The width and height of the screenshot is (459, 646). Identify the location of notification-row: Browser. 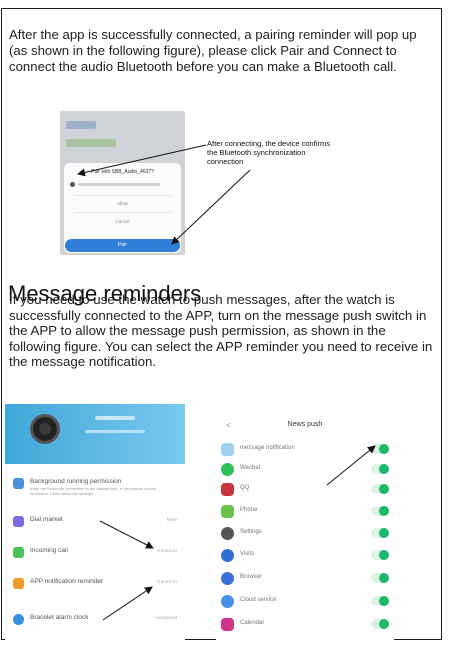
(305, 580).